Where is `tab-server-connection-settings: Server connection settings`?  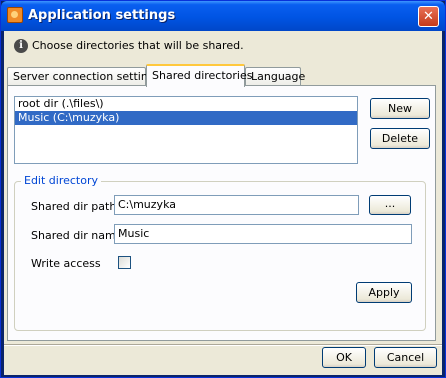 tab-server-connection-settings: Server connection settings is located at coordinates (84, 77).